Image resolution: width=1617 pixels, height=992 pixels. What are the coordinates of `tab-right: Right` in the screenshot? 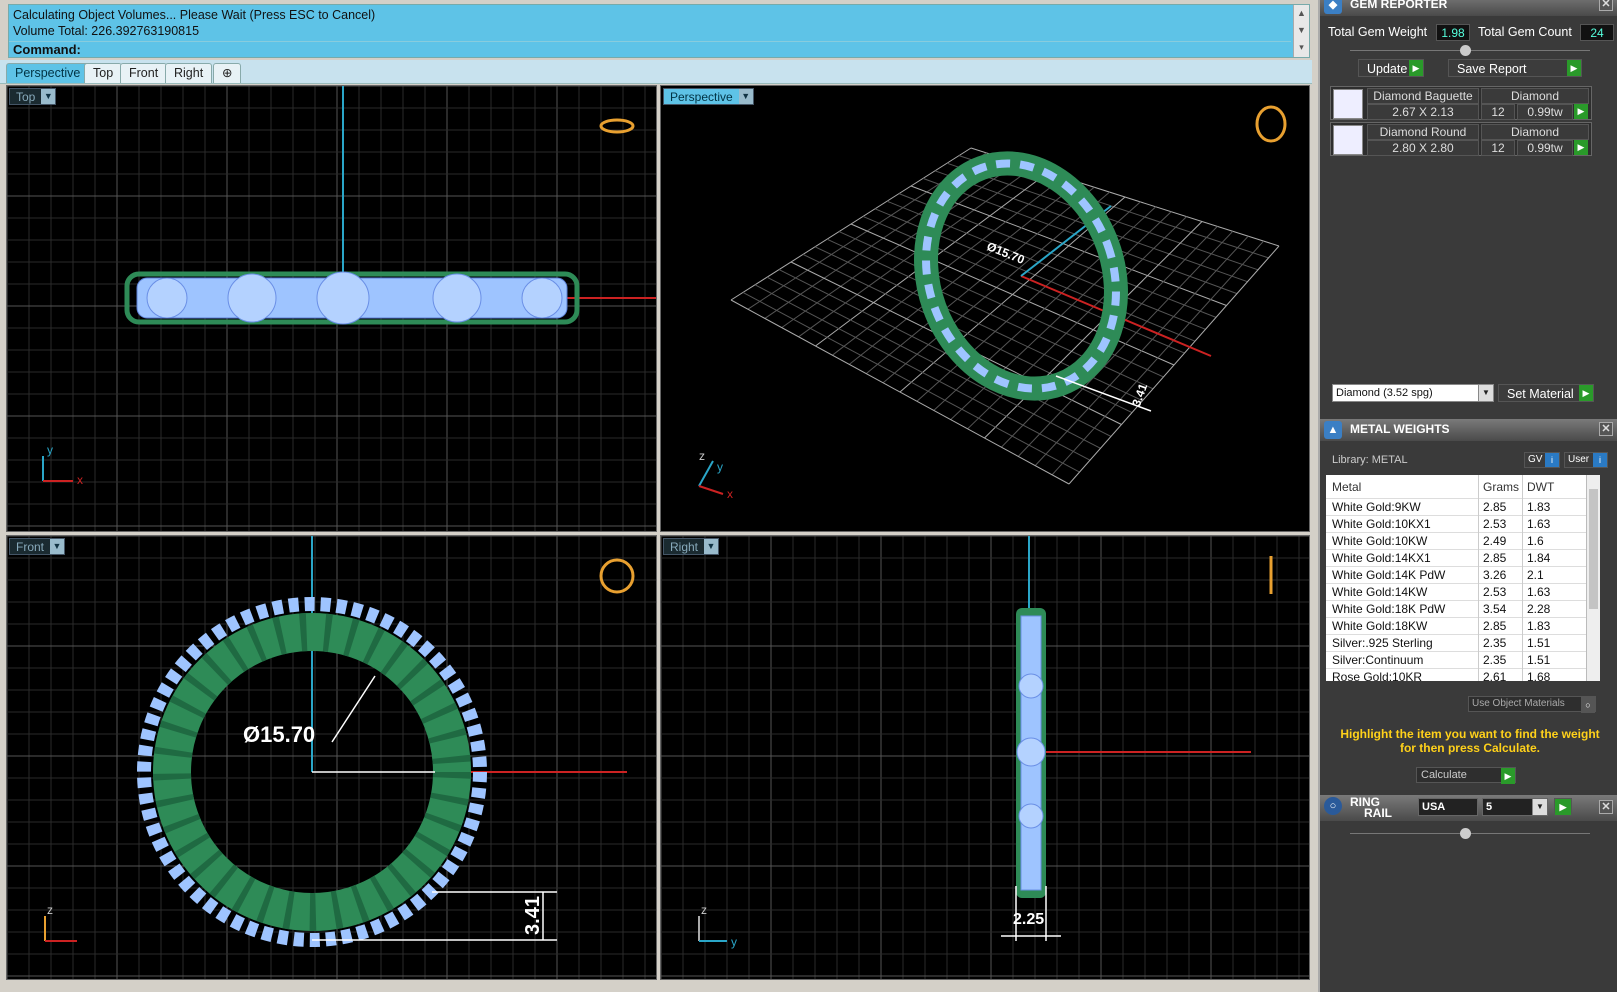 It's located at (189, 73).